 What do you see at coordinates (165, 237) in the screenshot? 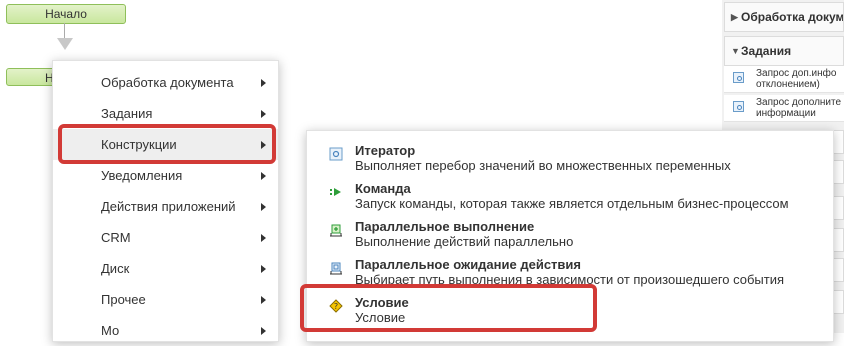
I see `menu-item-crm: CRM` at bounding box center [165, 237].